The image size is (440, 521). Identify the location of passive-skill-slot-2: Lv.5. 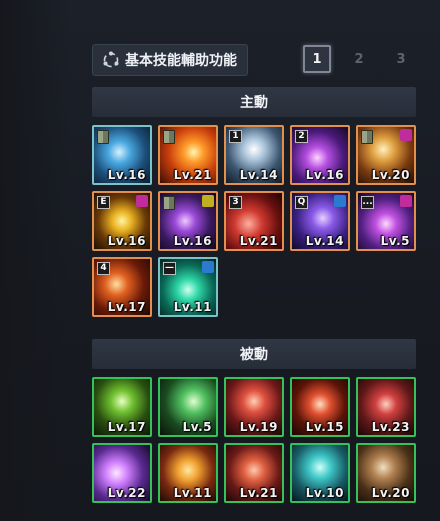
(188, 407).